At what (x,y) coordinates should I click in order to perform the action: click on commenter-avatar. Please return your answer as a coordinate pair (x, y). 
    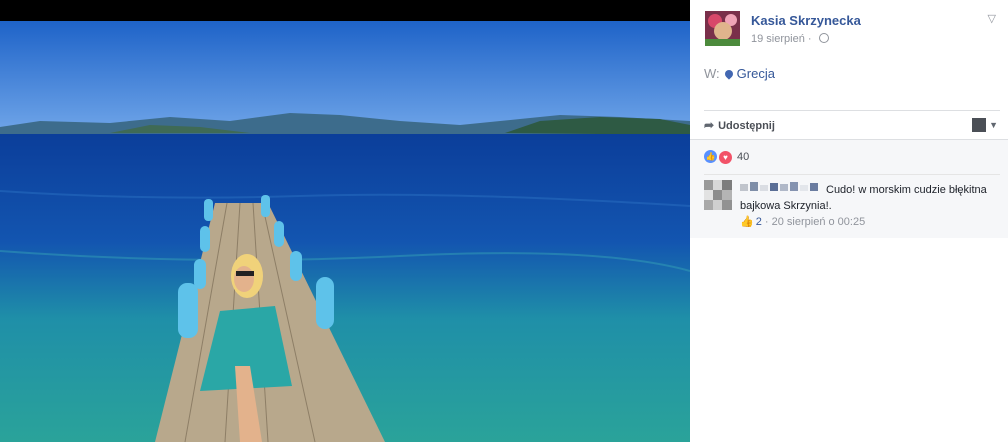
    Looking at the image, I should click on (718, 195).